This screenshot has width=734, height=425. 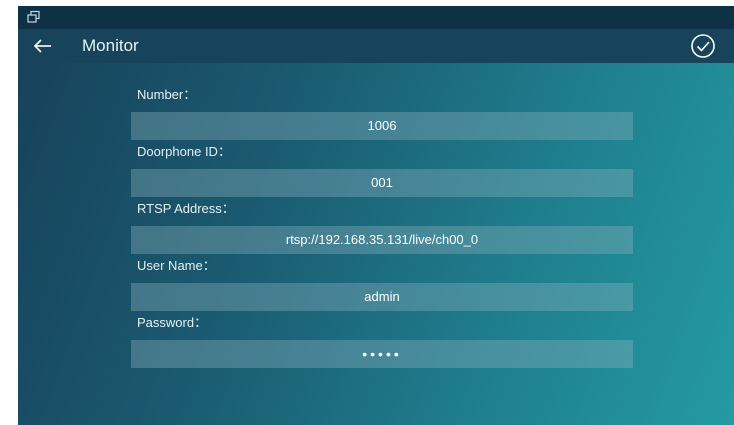 I want to click on window-restore-icon, so click(x=34, y=17).